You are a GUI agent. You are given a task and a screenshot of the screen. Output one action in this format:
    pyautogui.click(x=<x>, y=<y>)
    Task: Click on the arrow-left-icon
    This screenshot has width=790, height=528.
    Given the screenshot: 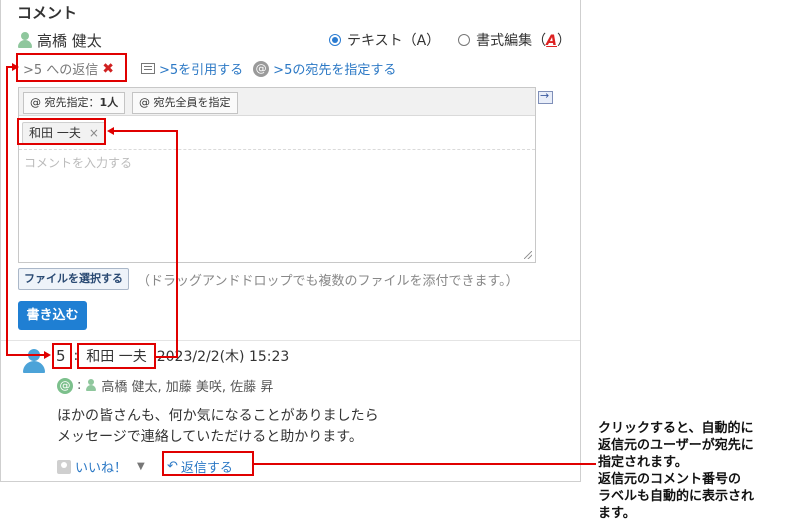 What is the action you would take?
    pyautogui.click(x=110, y=131)
    